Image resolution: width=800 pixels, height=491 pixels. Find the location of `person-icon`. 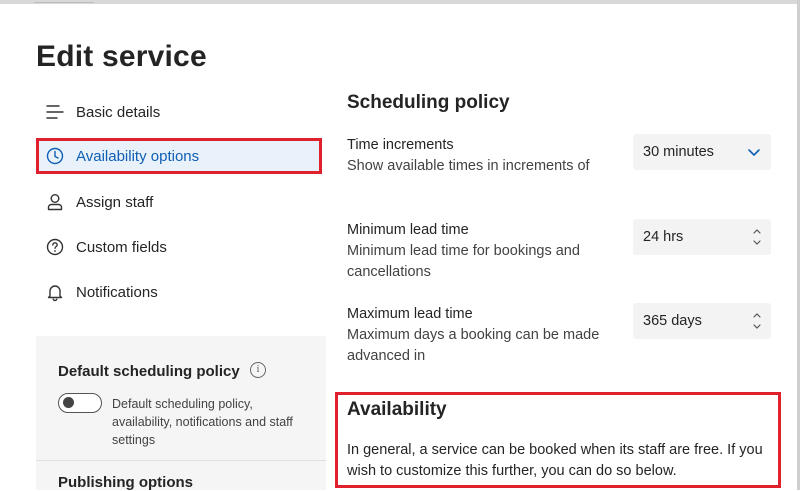

person-icon is located at coordinates (55, 202).